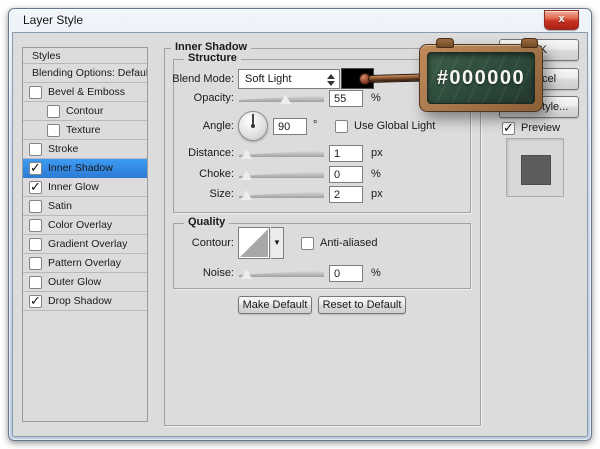 This screenshot has width=600, height=449. Describe the element at coordinates (80, 301) in the screenshot. I see `sidebar-item-label: Drop Shadow` at that location.